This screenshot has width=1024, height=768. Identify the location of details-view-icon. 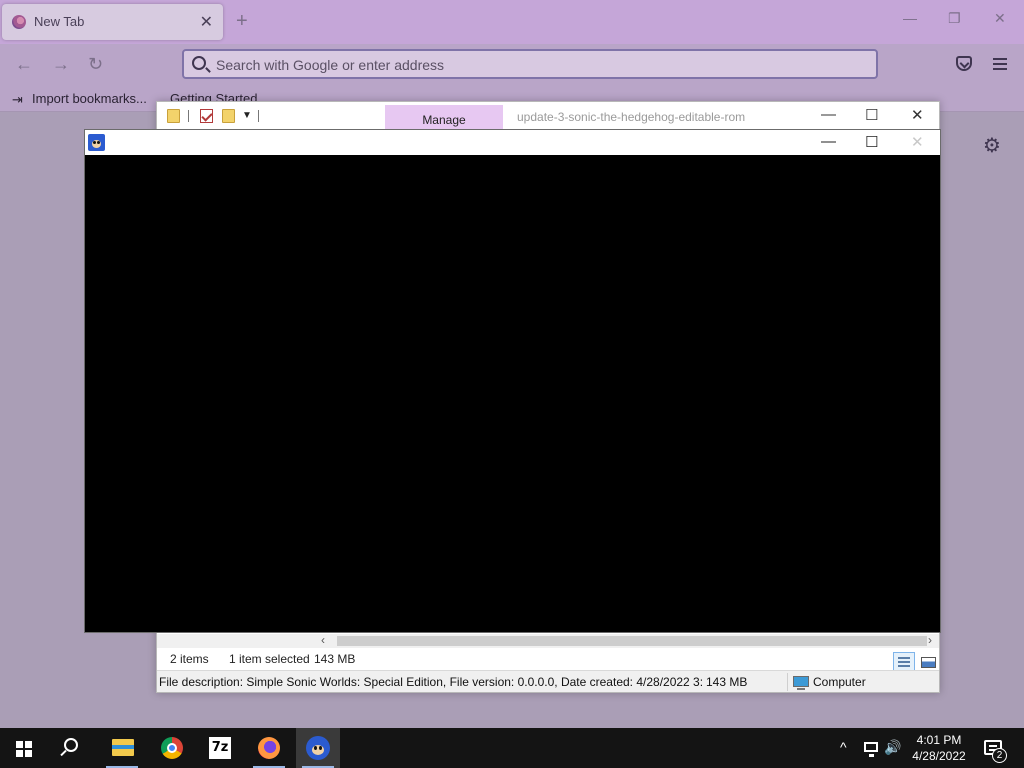
(904, 662).